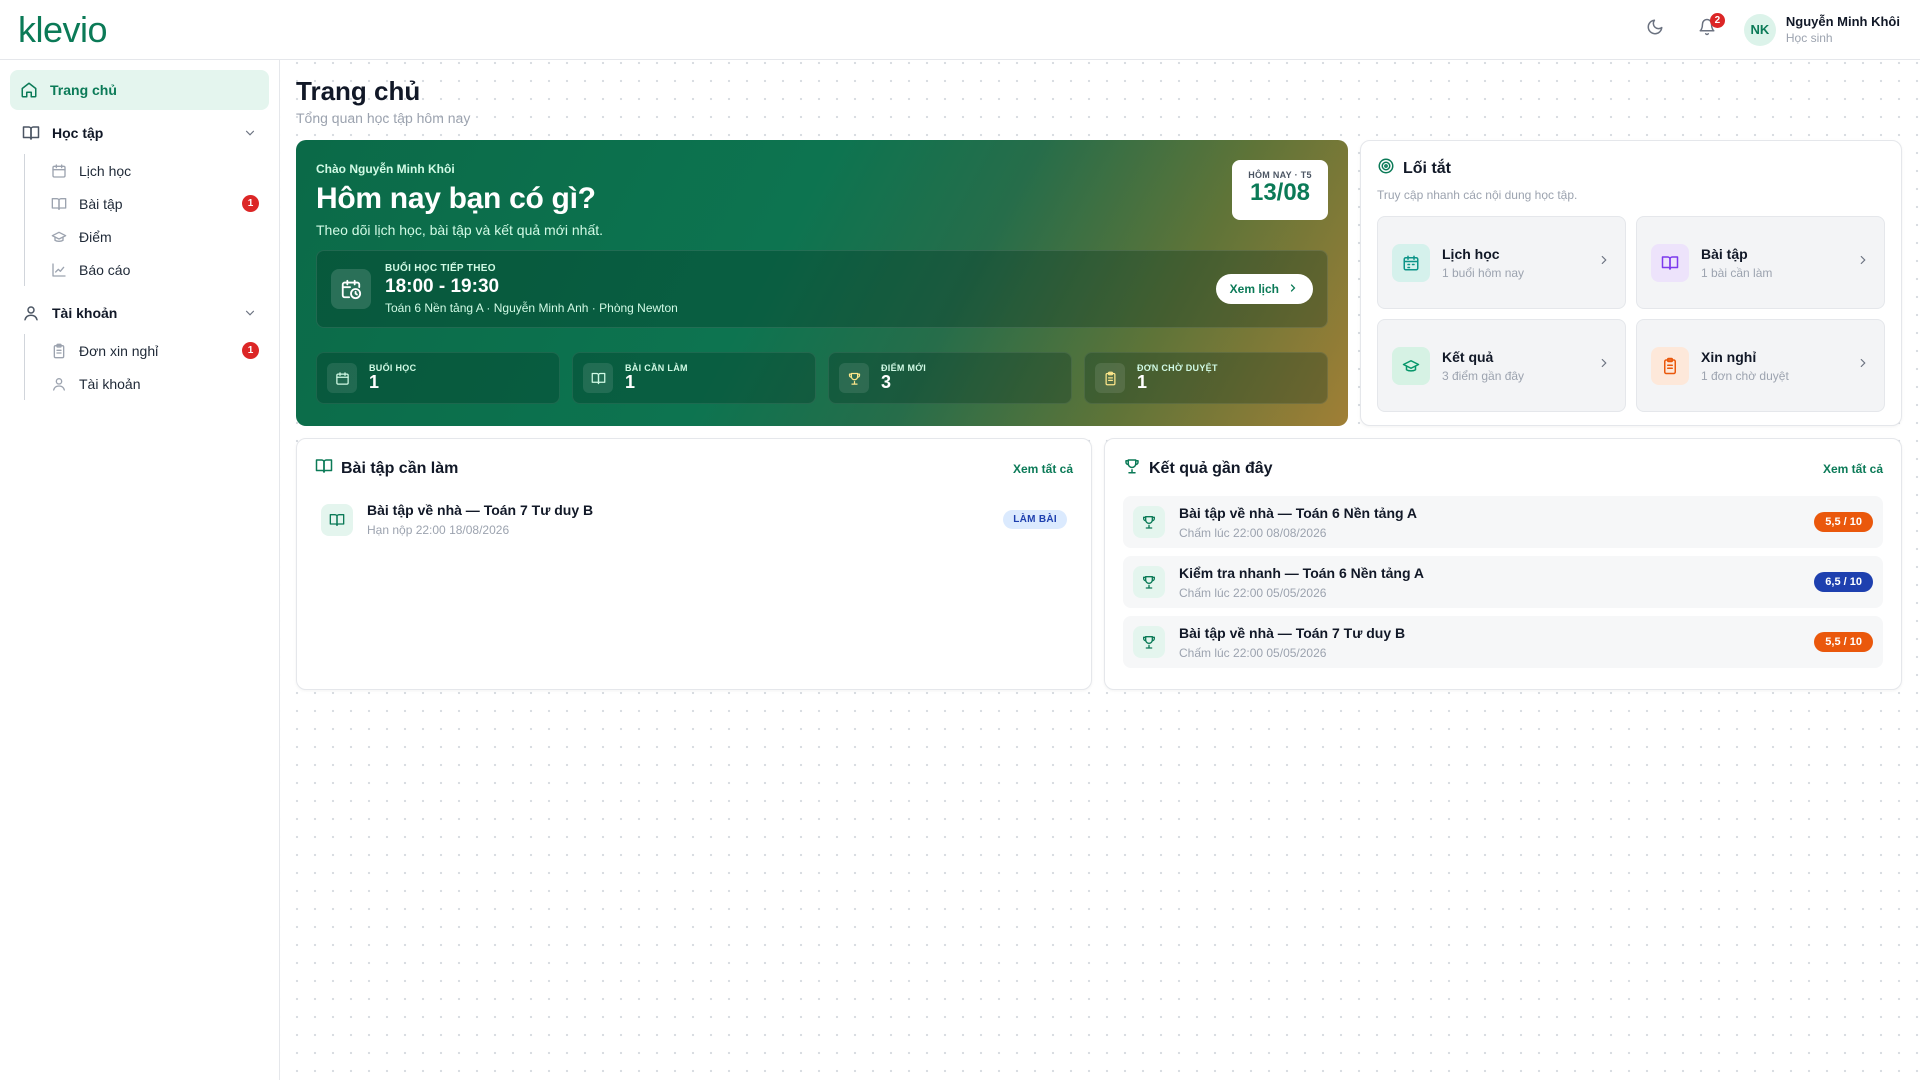 Image resolution: width=1920 pixels, height=1080 pixels. I want to click on shortcut-subtitle: 1 buổi hôm nay, so click(1483, 272).